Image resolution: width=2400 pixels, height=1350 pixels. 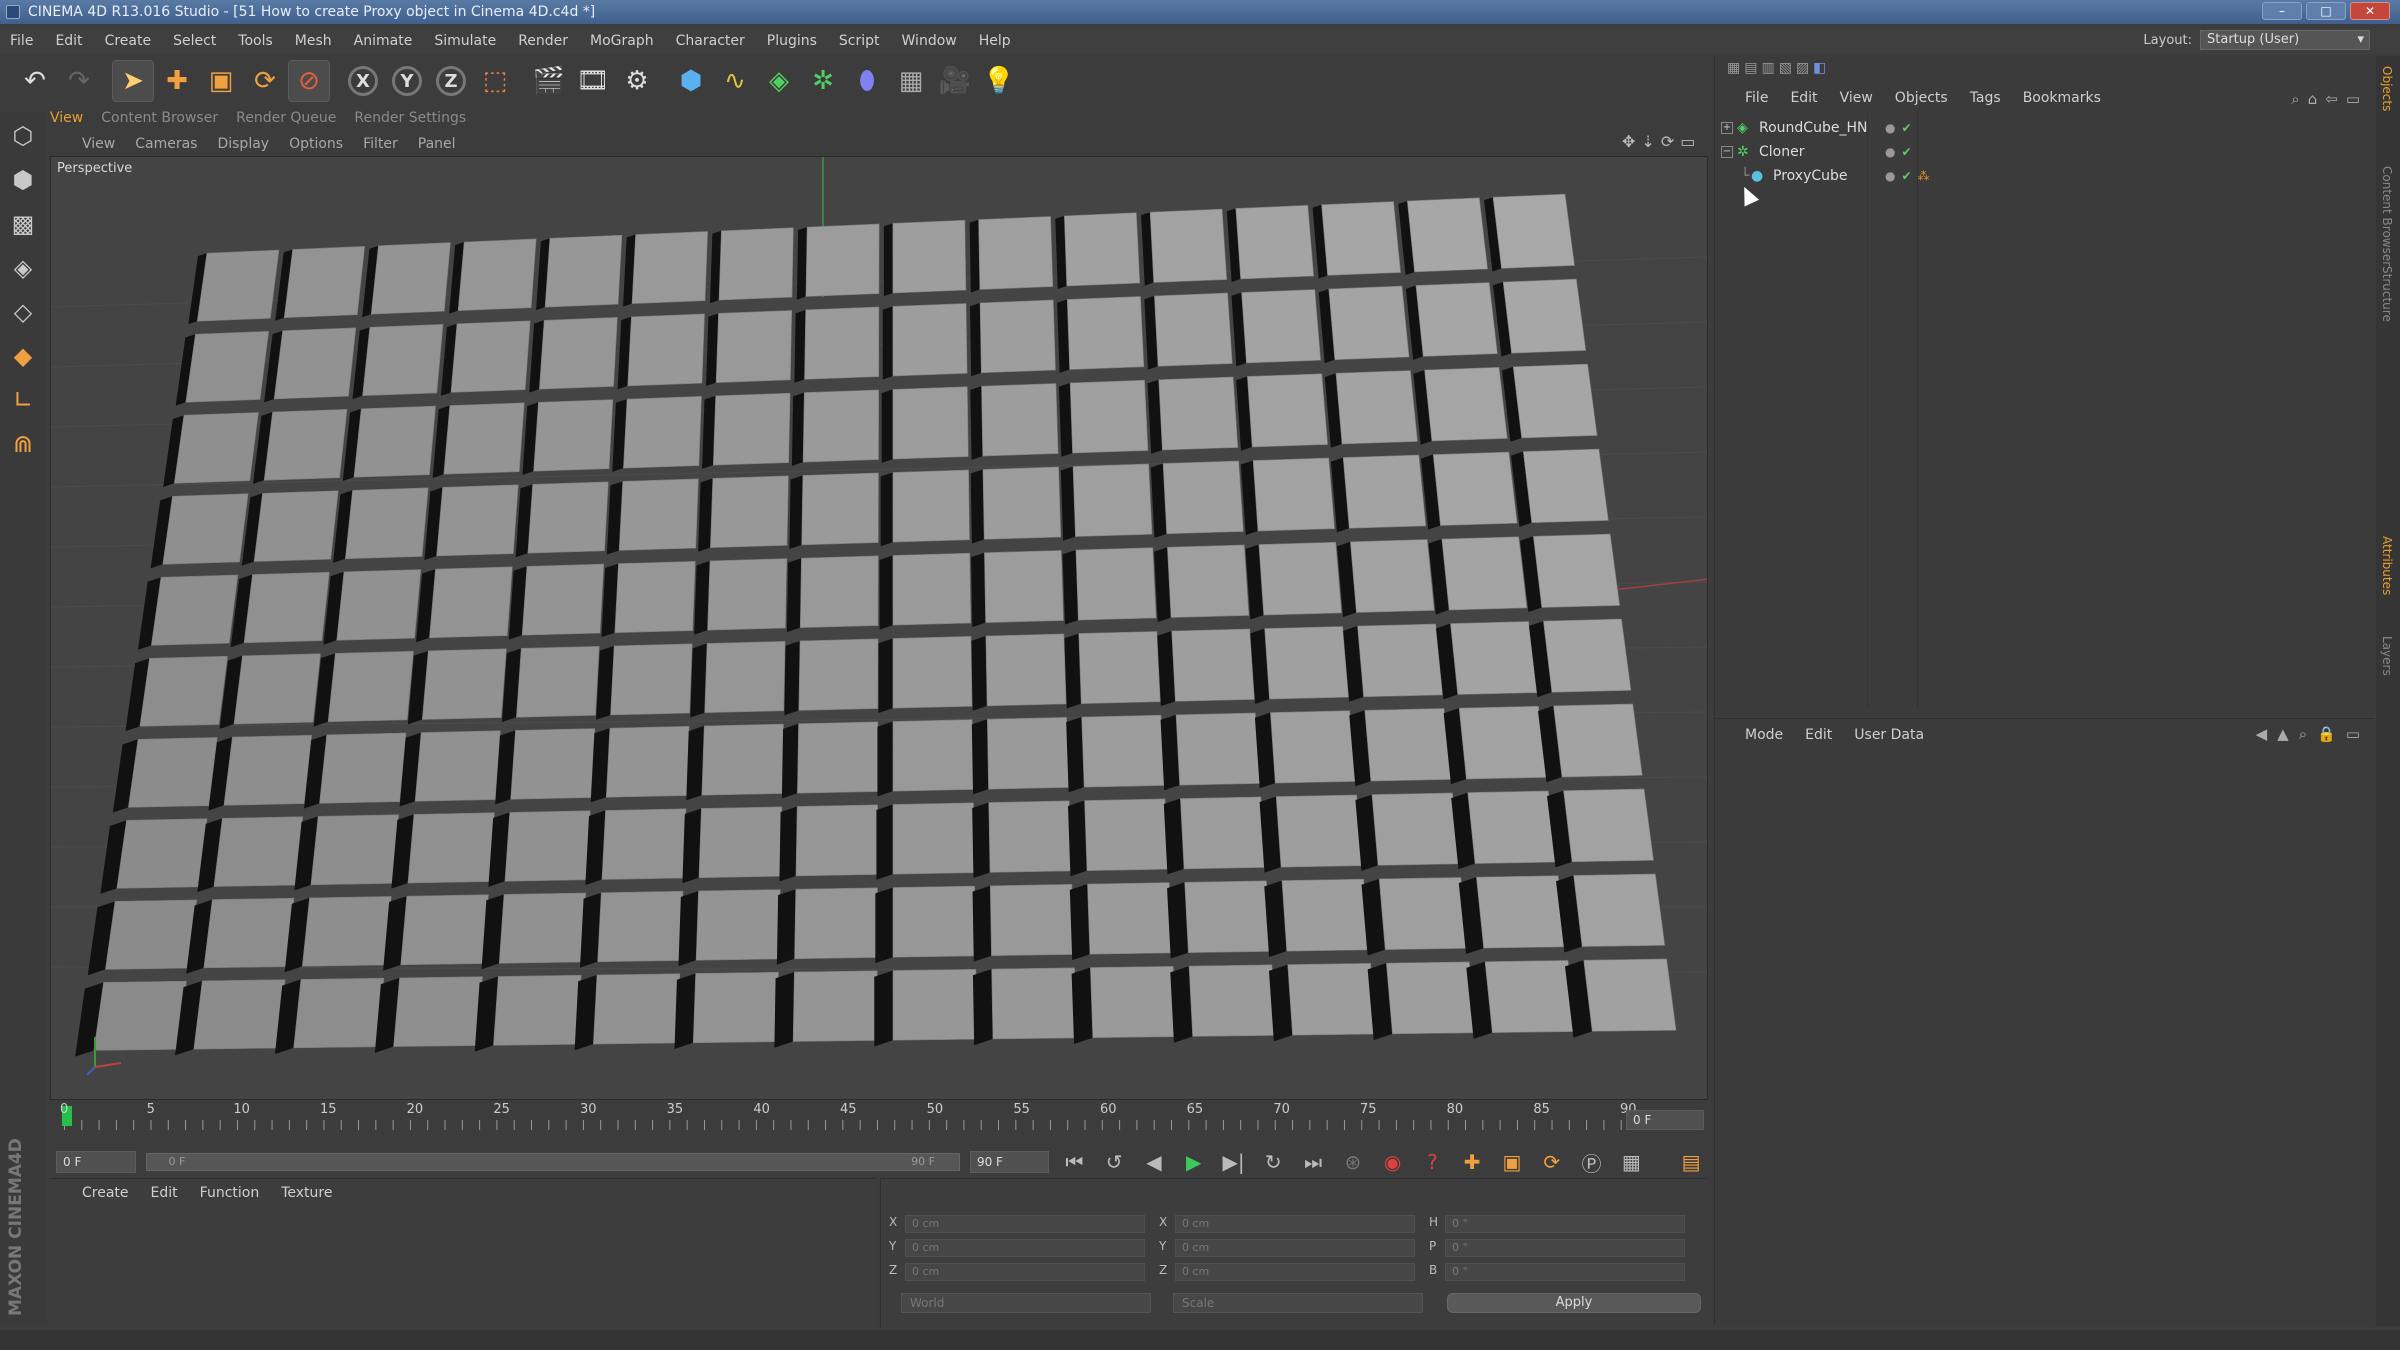 What do you see at coordinates (1985, 98) in the screenshot?
I see `object-menu-tags: Tags` at bounding box center [1985, 98].